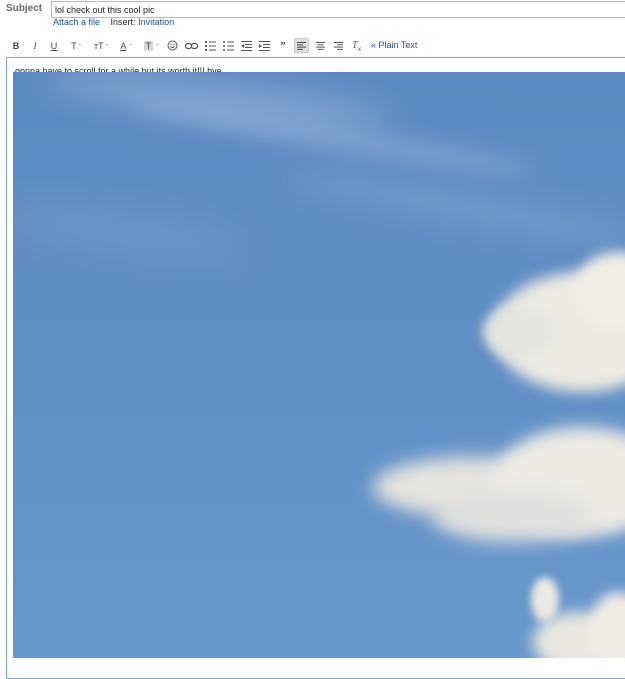 This screenshot has width=625, height=679. I want to click on font-size-dropdown-icon: -, so click(106, 45).